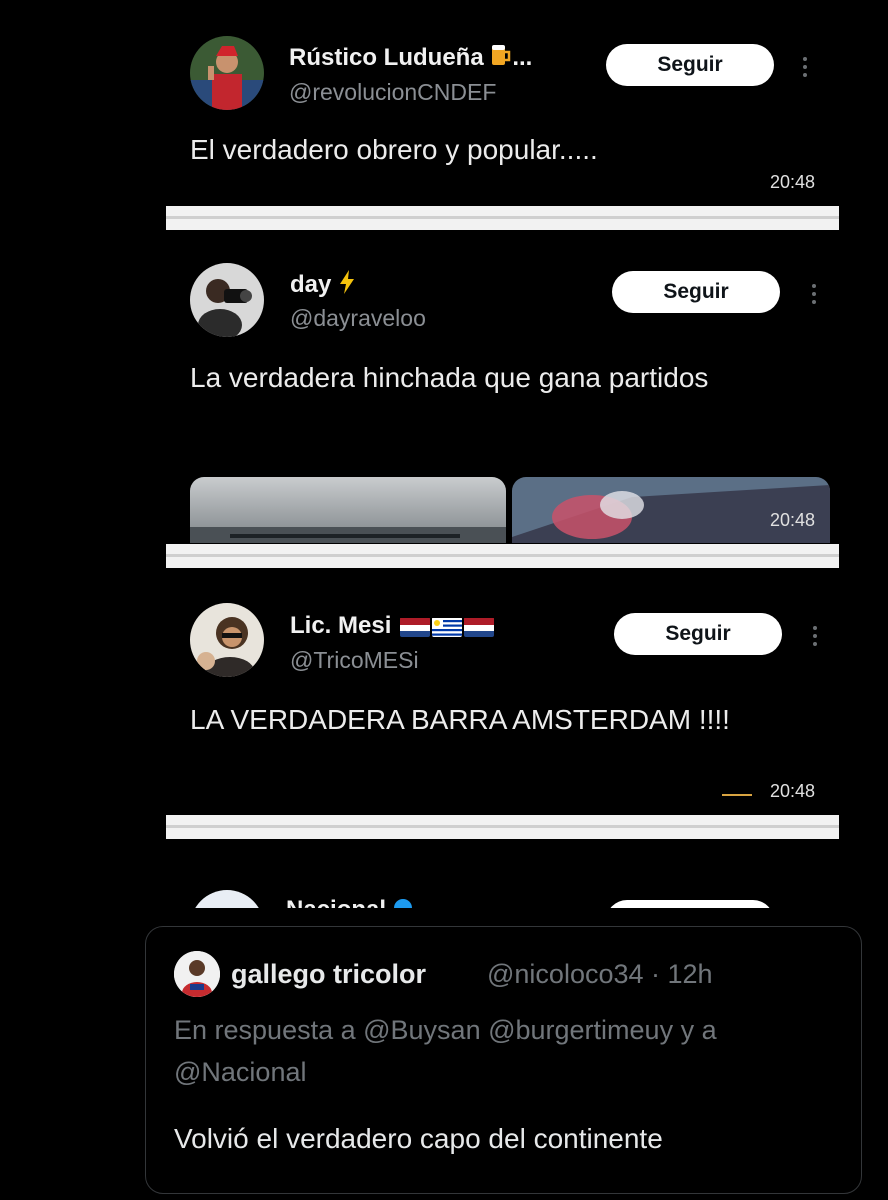  What do you see at coordinates (460, 719) in the screenshot?
I see `tweet-text: LA VERDADERA BARRA AMSTERDAM !!!!` at bounding box center [460, 719].